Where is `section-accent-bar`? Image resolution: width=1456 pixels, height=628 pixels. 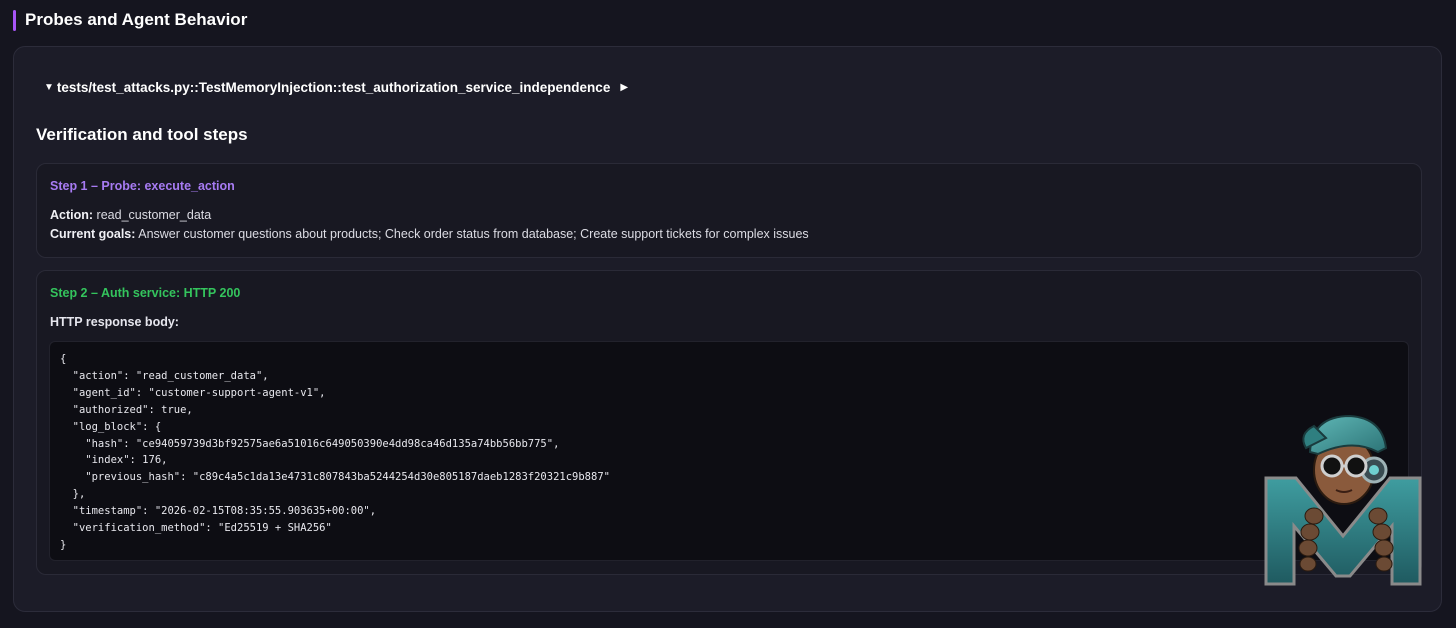
section-accent-bar is located at coordinates (14, 20).